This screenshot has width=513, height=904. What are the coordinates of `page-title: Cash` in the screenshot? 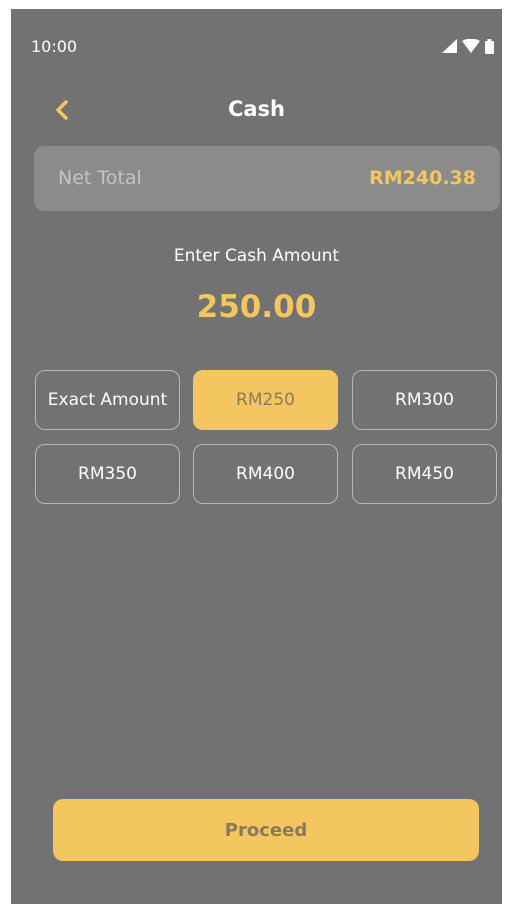 It's located at (256, 109).